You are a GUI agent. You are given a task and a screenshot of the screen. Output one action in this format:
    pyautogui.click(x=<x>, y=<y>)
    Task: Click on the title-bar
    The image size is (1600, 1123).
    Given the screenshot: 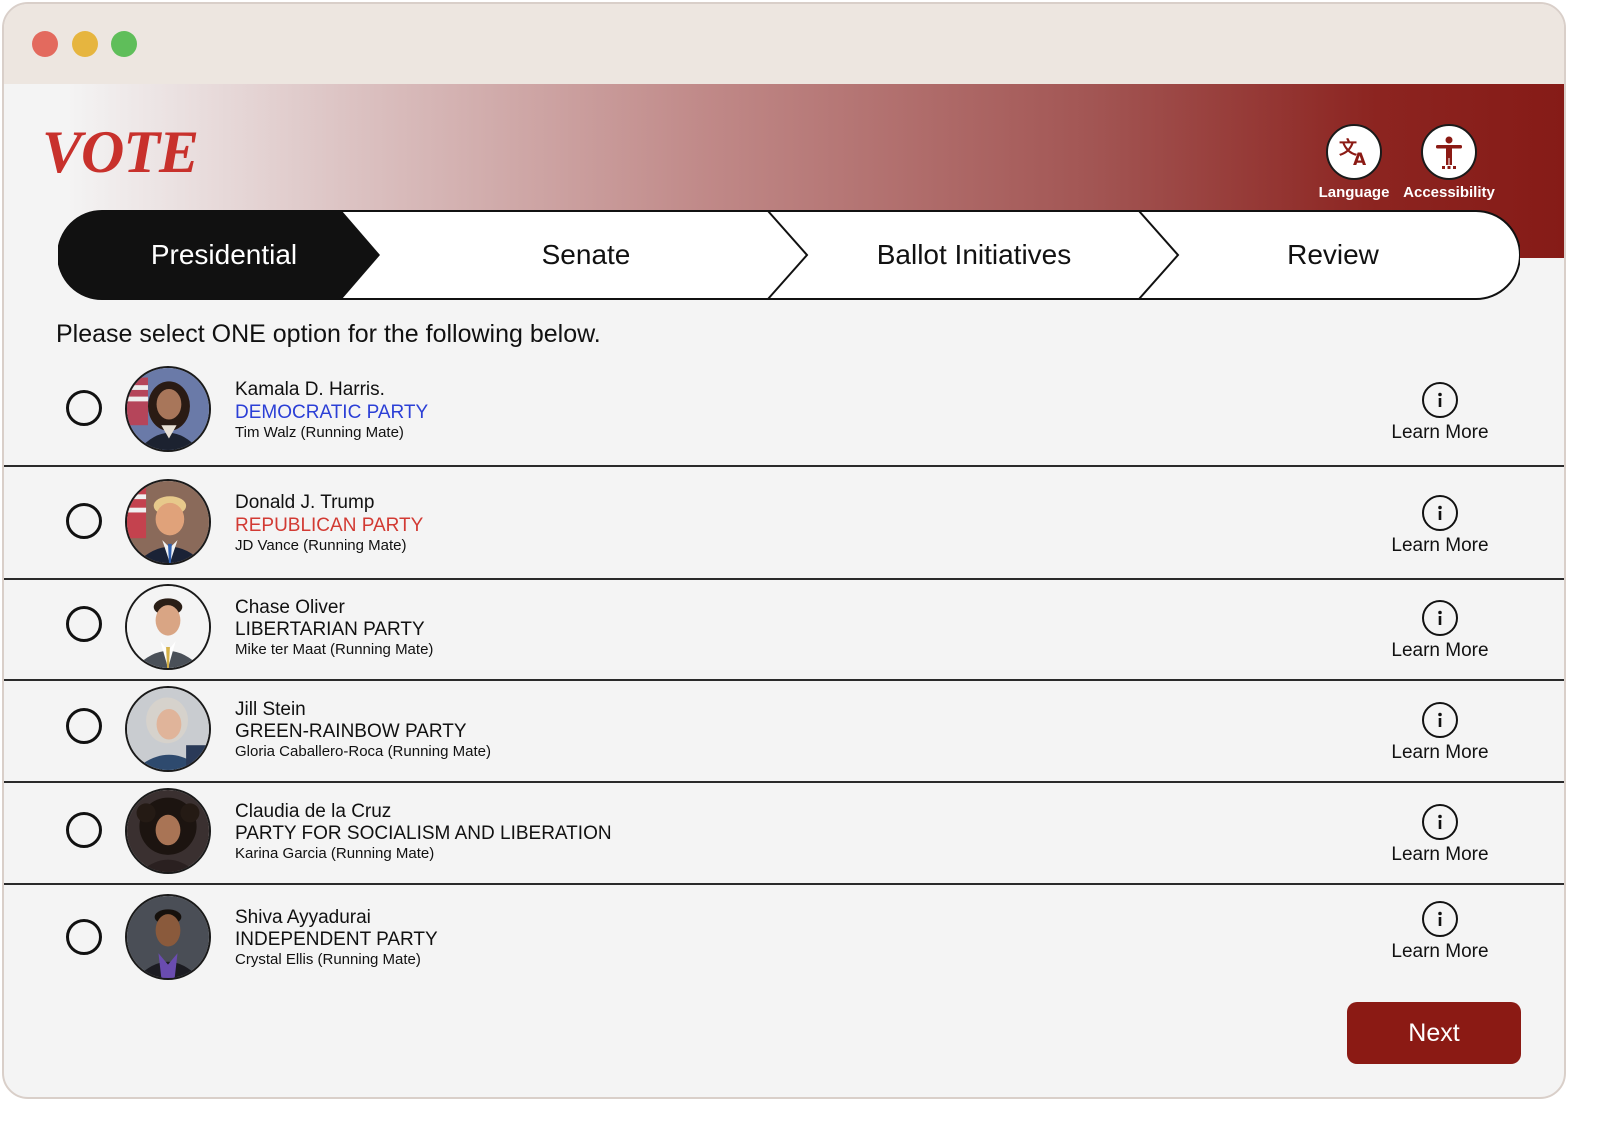 What is the action you would take?
    pyautogui.click(x=784, y=44)
    